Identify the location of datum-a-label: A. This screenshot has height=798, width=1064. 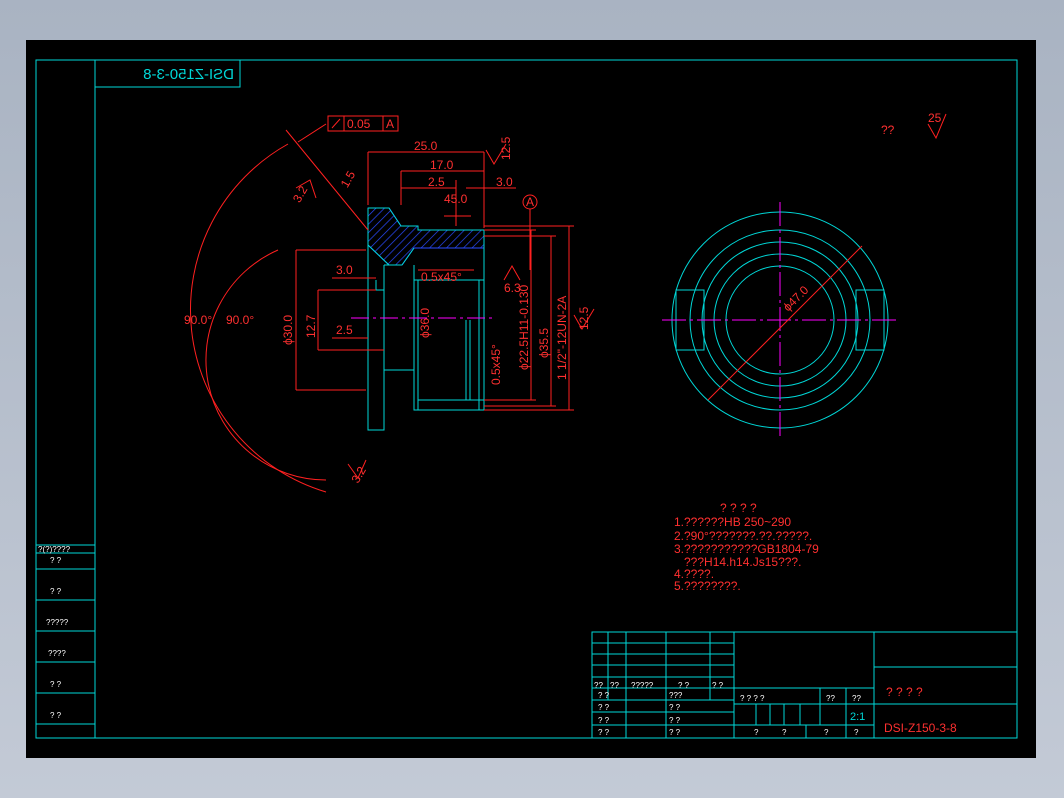
(530, 202).